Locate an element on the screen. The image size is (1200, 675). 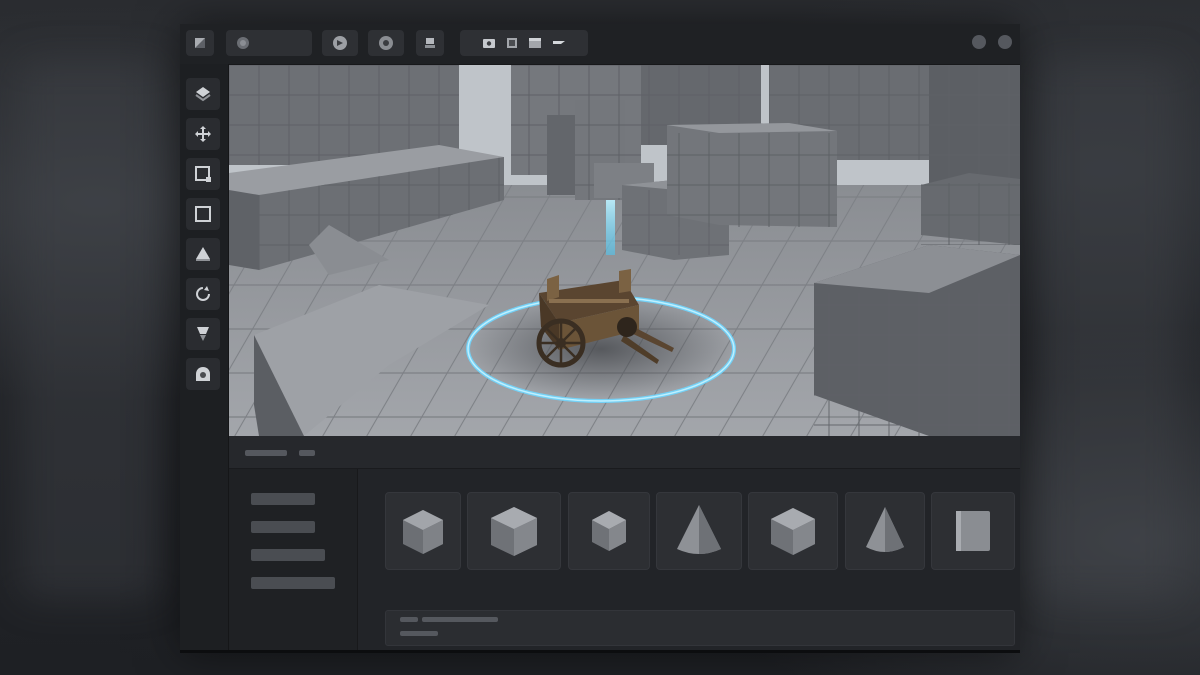
flag-icon is located at coordinates (559, 43).